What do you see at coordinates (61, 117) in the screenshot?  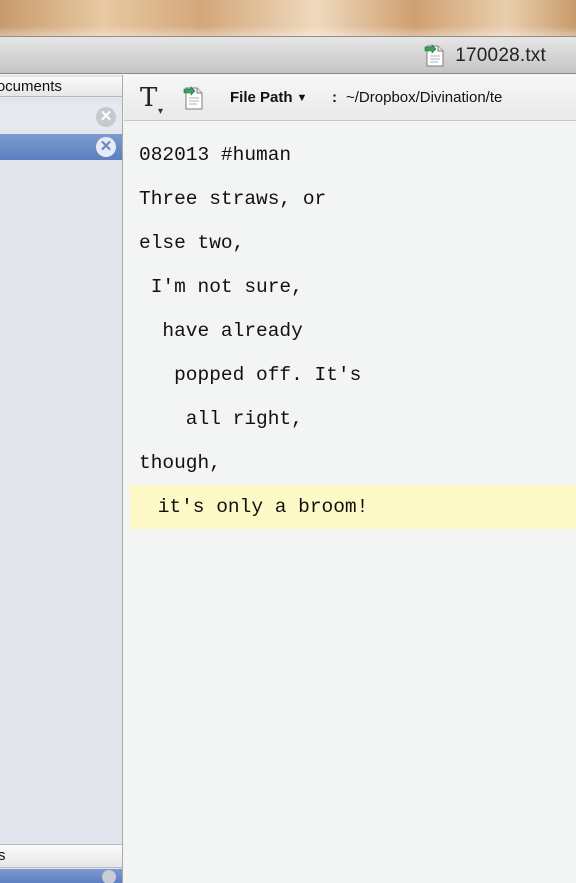 I see `sidebar-document-row: ✕` at bounding box center [61, 117].